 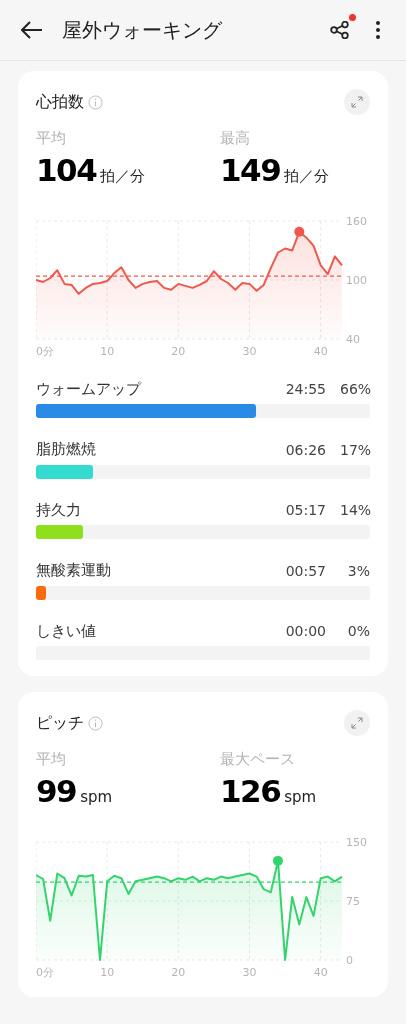 I want to click on zone-label: 無酸素運動, so click(x=73, y=570).